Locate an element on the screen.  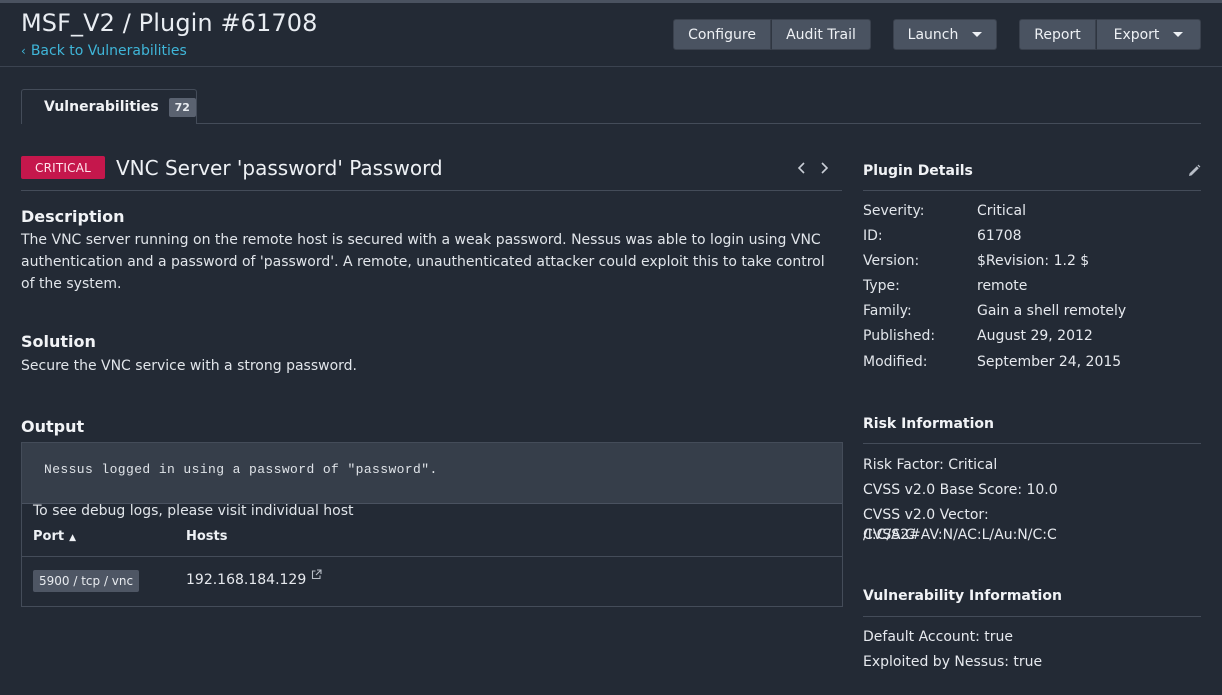
default-account: Default Account: true is located at coordinates (938, 637).